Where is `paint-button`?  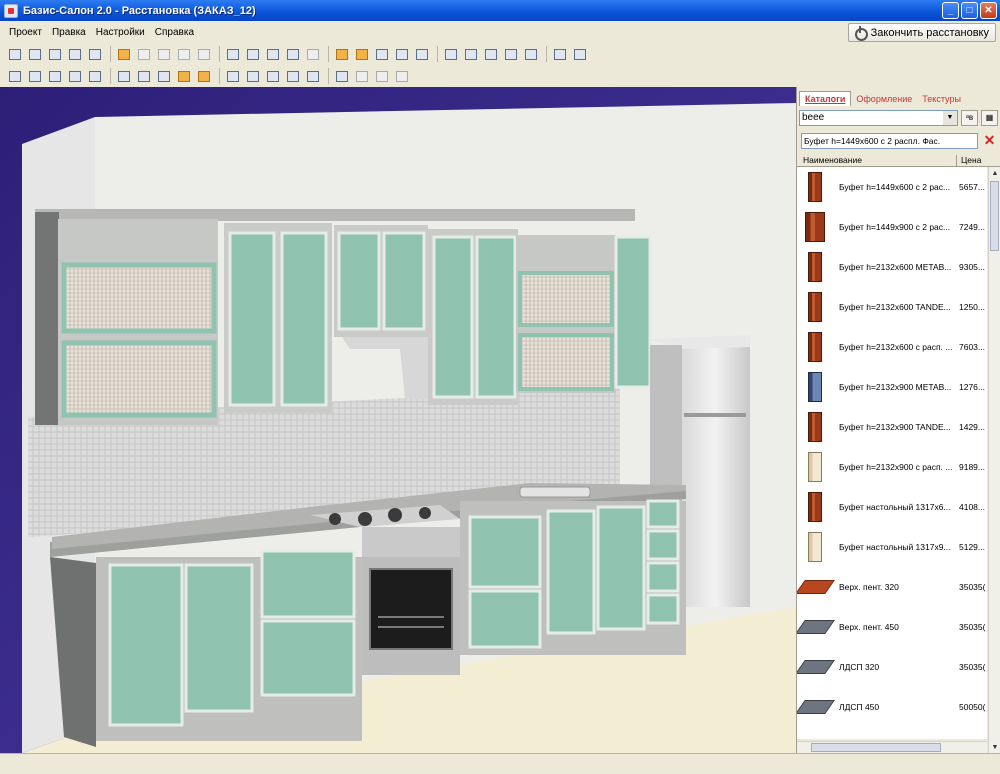 paint-button is located at coordinates (530, 54).